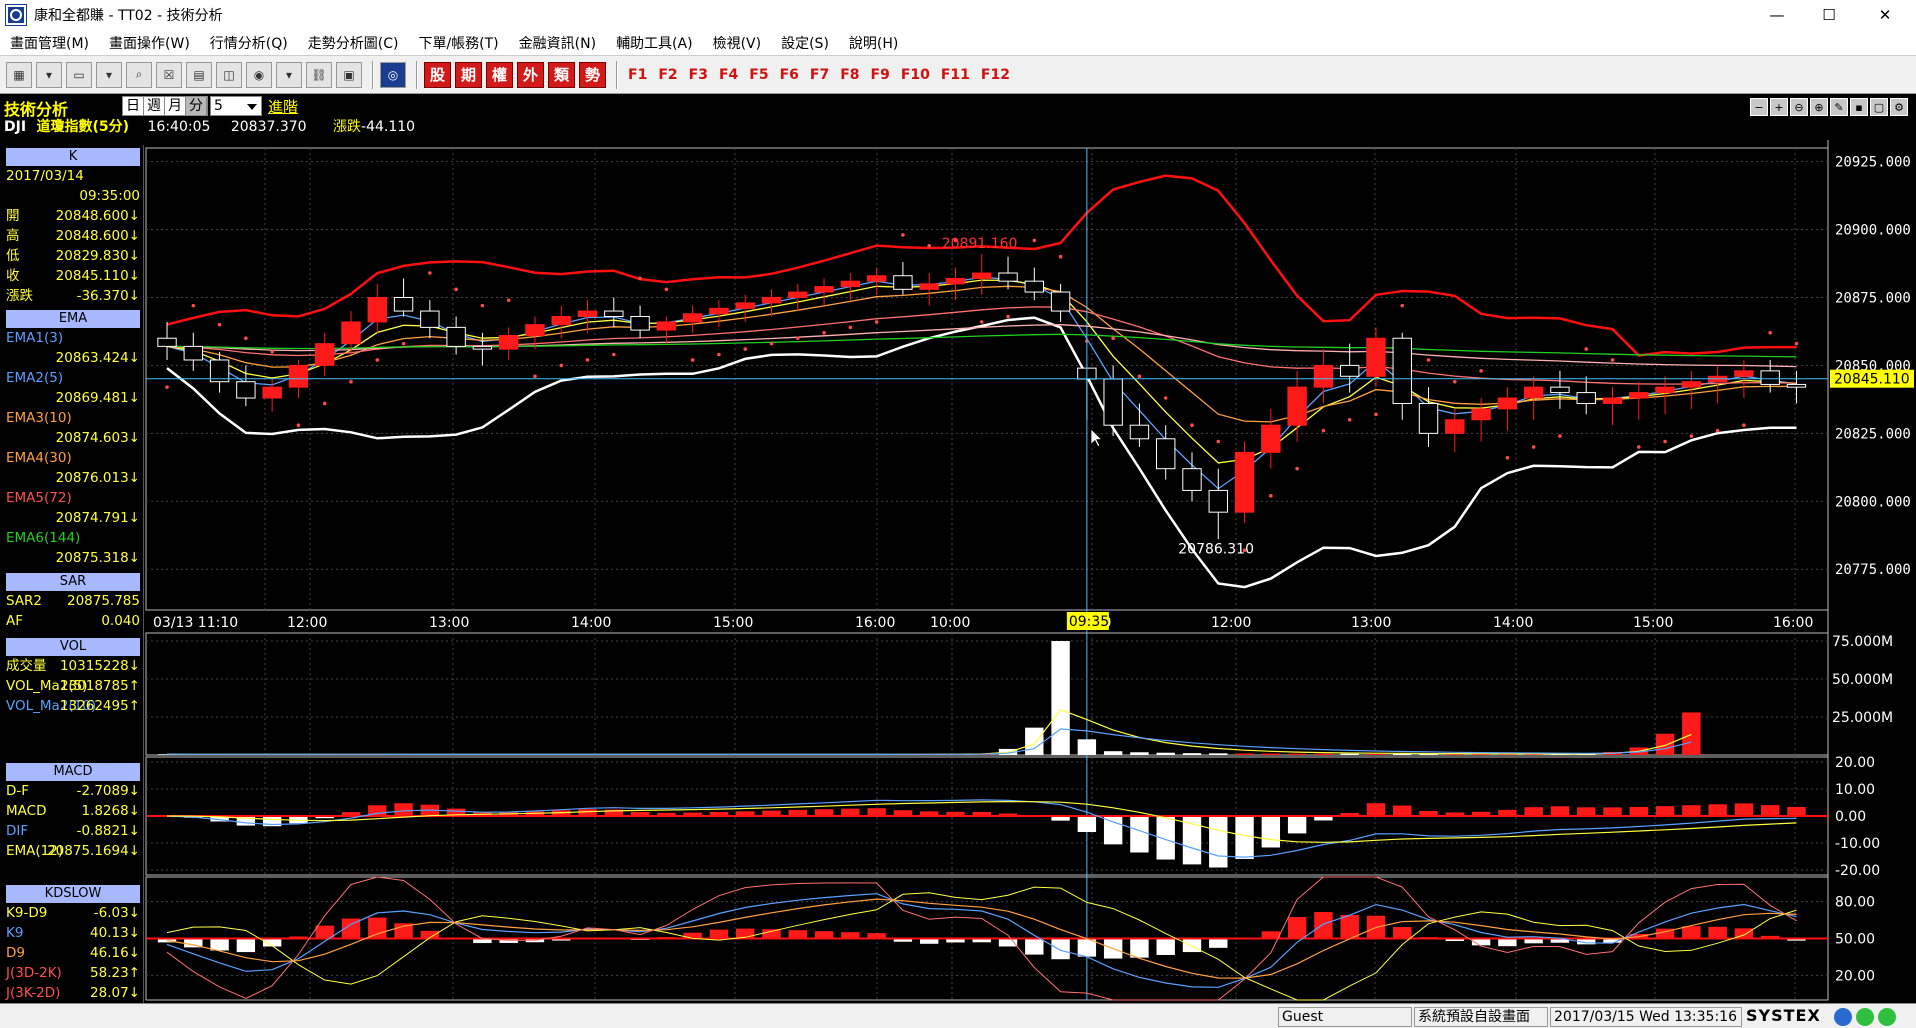  I want to click on draw-icon: ✎, so click(1839, 107).